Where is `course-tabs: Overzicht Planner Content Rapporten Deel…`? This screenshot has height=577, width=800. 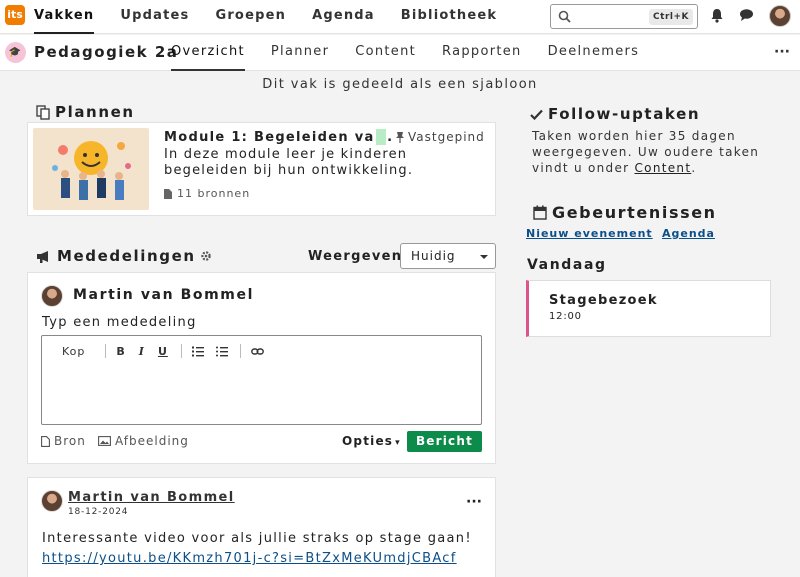
course-tabs: Overzicht Planner Content Rapporten Deel… is located at coordinates (418, 53).